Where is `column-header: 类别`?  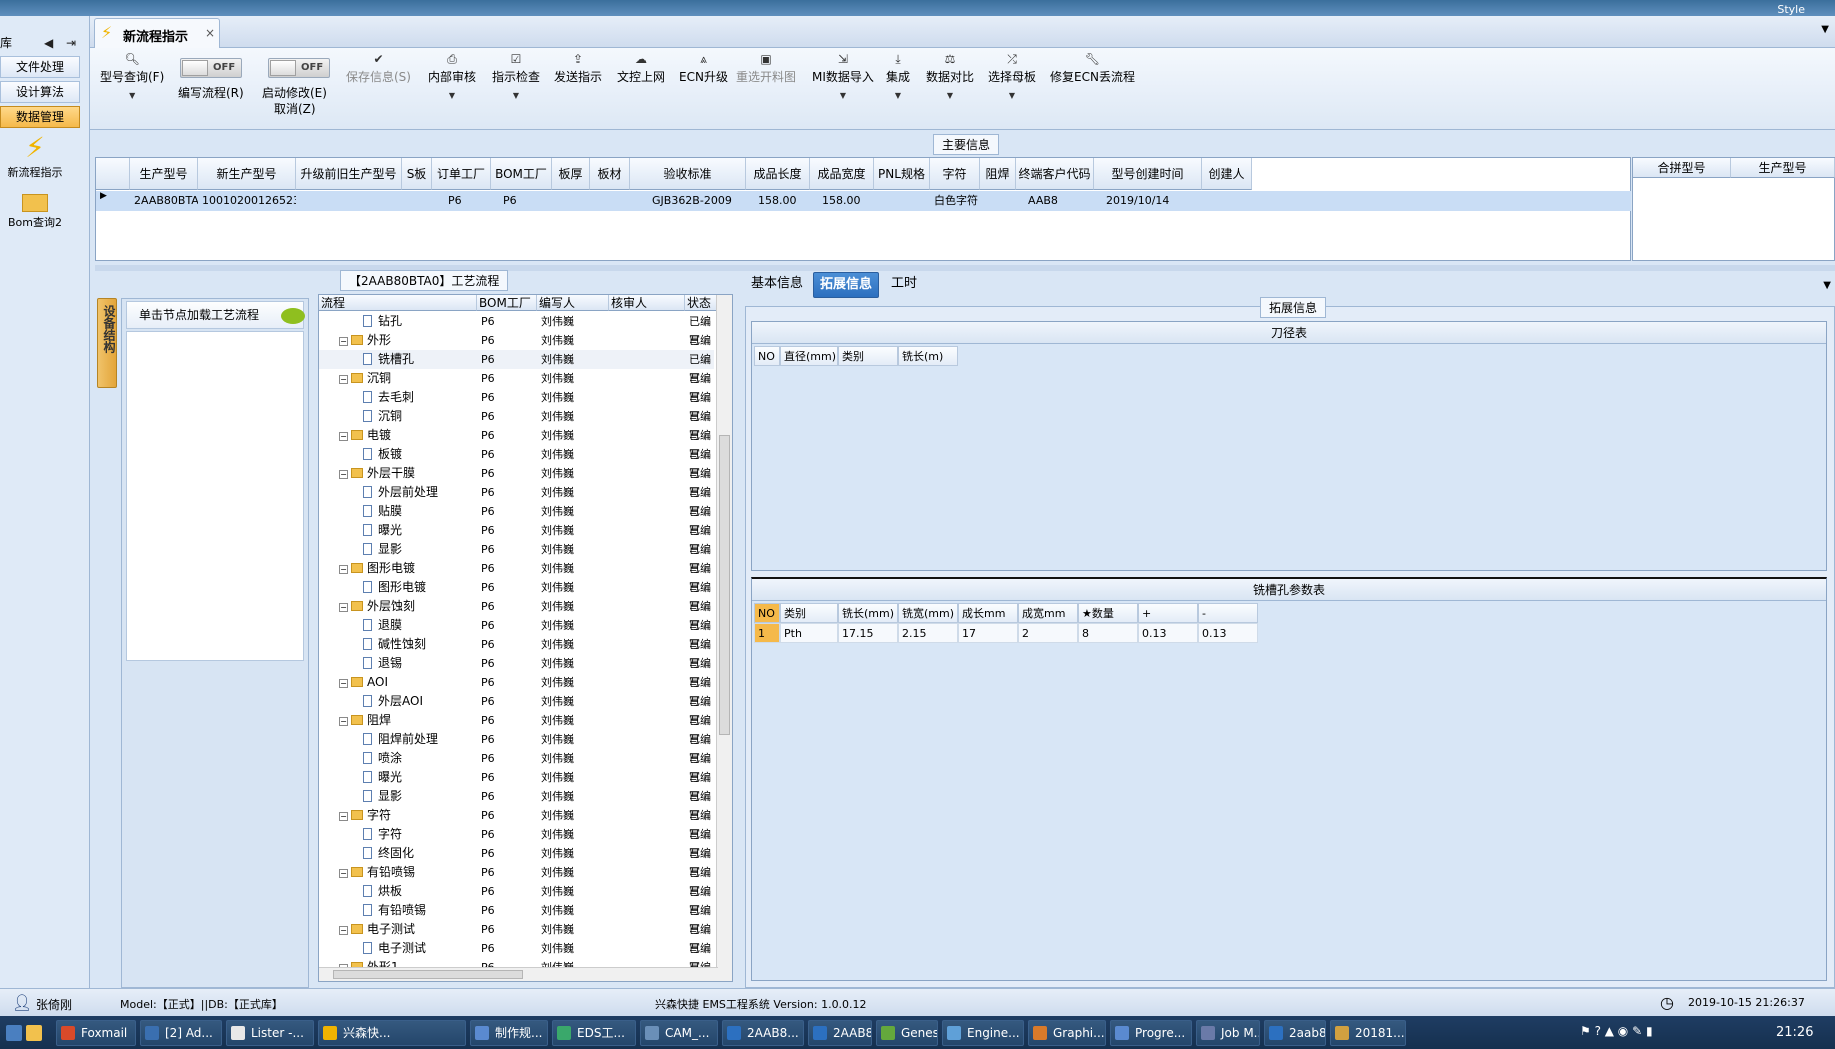
column-header: 类别 is located at coordinates (809, 613).